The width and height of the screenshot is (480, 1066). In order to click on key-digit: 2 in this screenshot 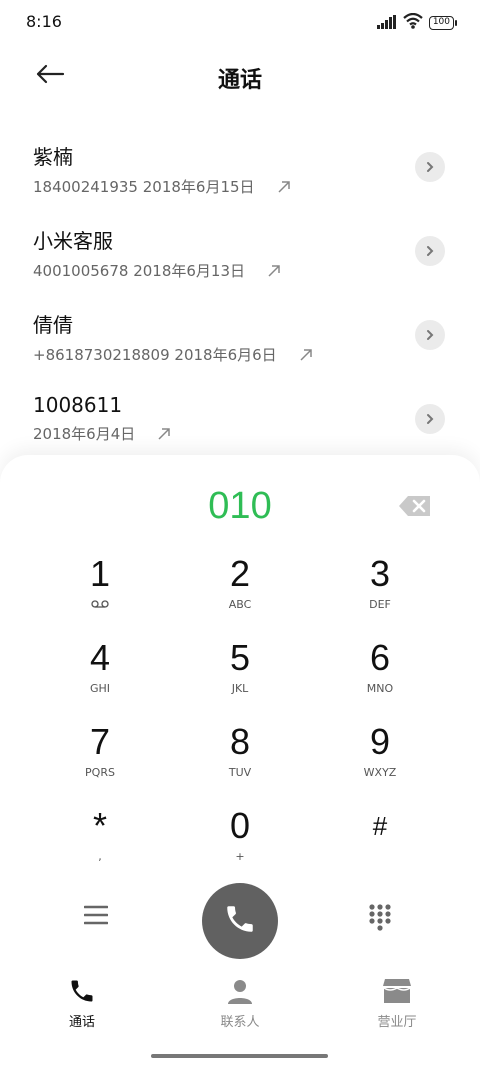, I will do `click(240, 573)`.